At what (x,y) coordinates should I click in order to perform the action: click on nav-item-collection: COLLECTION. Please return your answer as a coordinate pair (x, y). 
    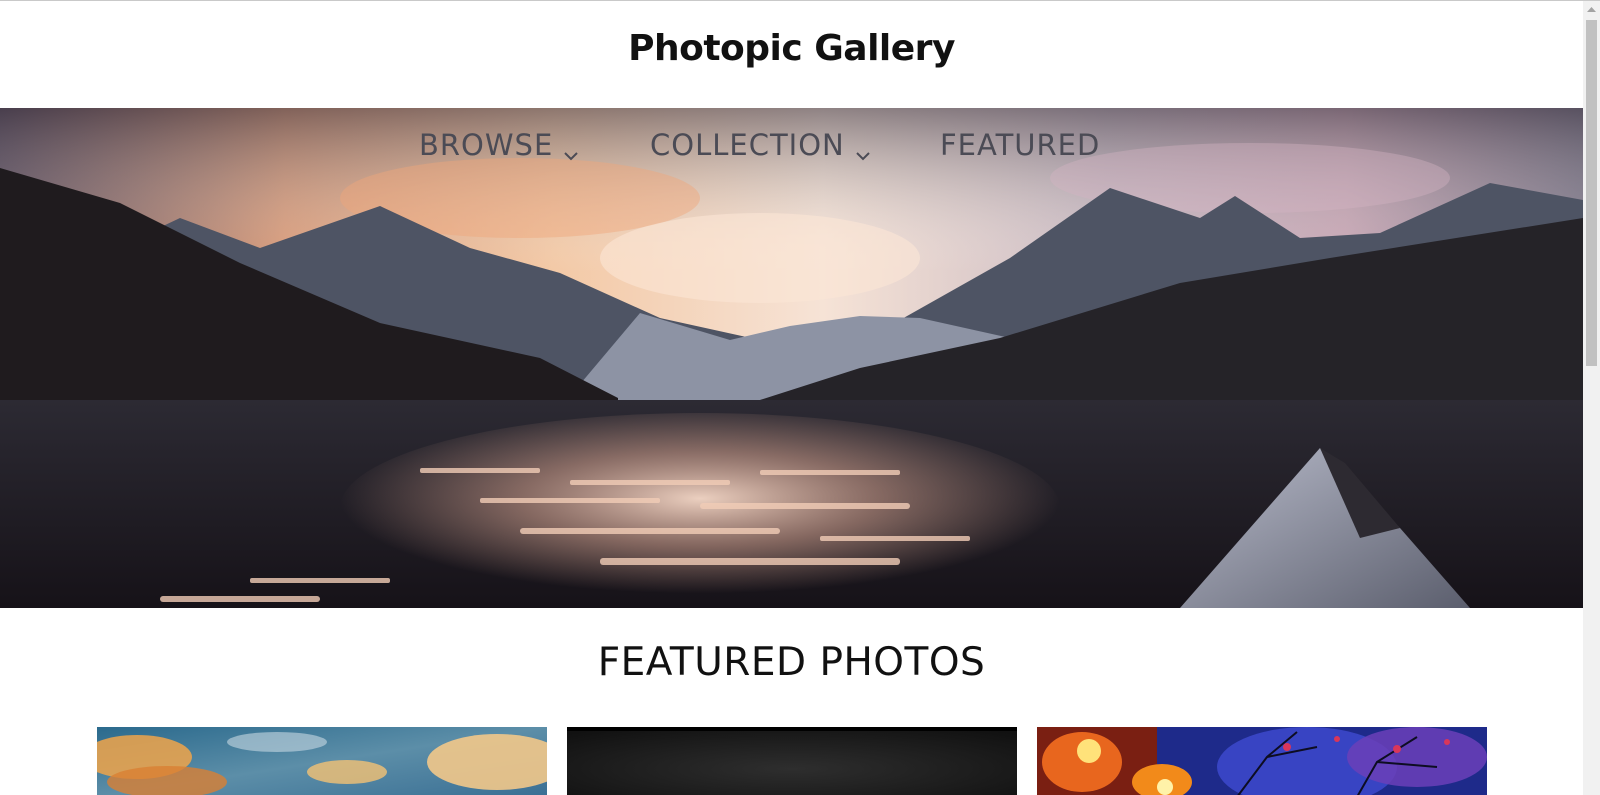
    Looking at the image, I should click on (760, 145).